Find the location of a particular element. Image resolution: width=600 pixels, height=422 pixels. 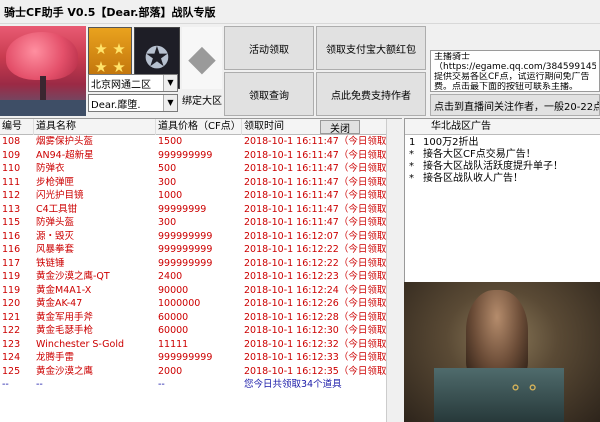

cell-id: 123 is located at coordinates (11, 344).